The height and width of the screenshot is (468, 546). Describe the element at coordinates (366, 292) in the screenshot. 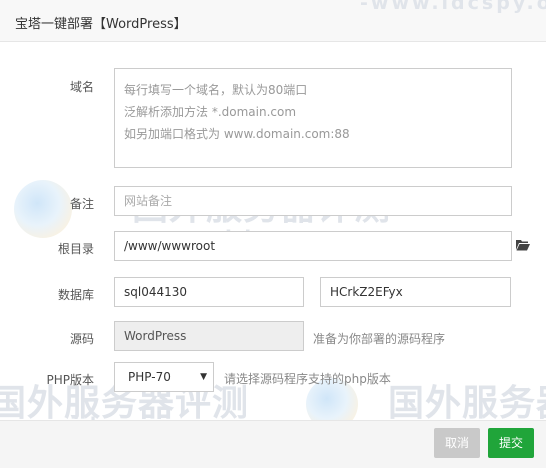

I see `database-password-value: HCrkZ2EFyx` at that location.